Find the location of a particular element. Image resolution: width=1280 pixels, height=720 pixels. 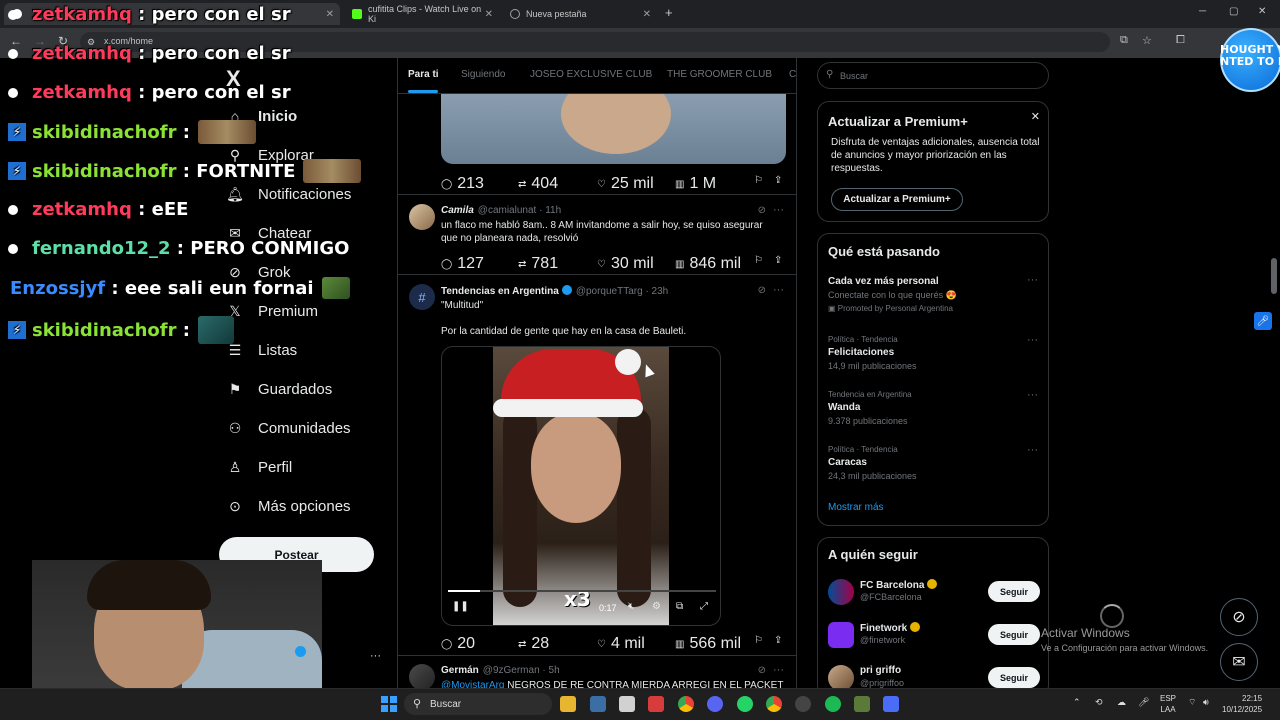

page-scrollbar is located at coordinates (1274, 276).